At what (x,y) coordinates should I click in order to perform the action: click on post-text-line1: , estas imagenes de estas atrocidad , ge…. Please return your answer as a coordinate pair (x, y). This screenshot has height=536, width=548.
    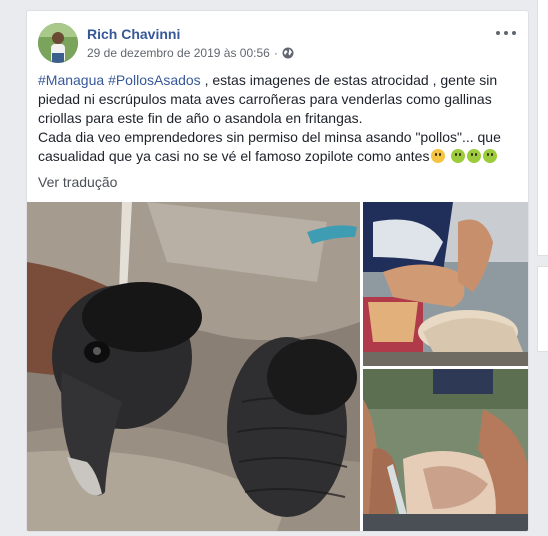
    Looking at the image, I should click on (268, 99).